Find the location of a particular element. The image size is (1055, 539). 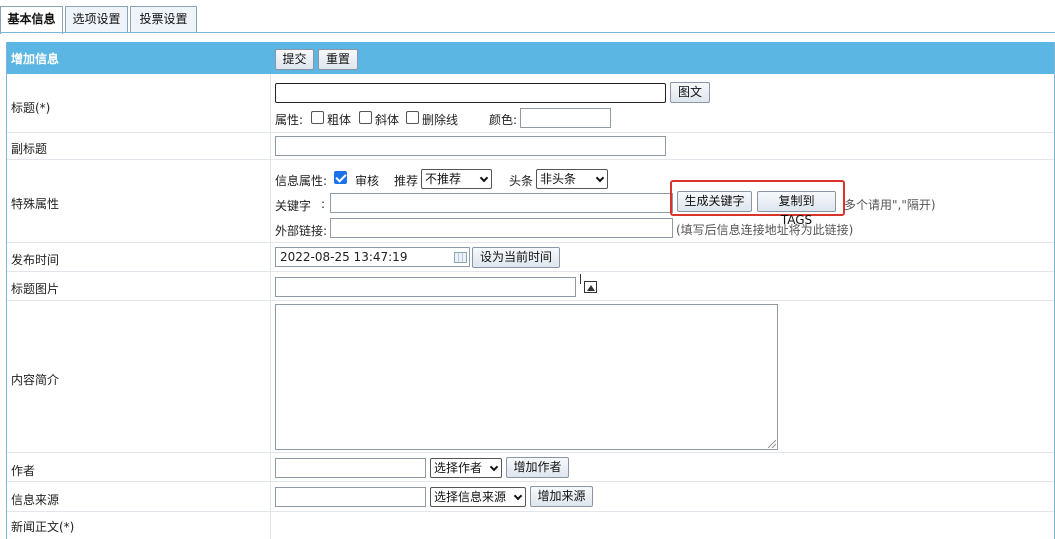

source-input is located at coordinates (350, 497).